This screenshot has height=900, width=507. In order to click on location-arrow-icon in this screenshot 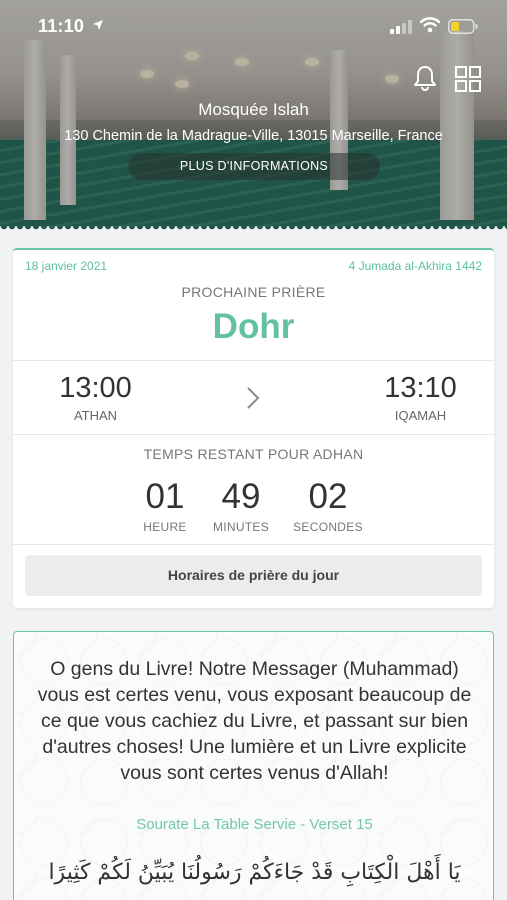, I will do `click(98, 25)`.